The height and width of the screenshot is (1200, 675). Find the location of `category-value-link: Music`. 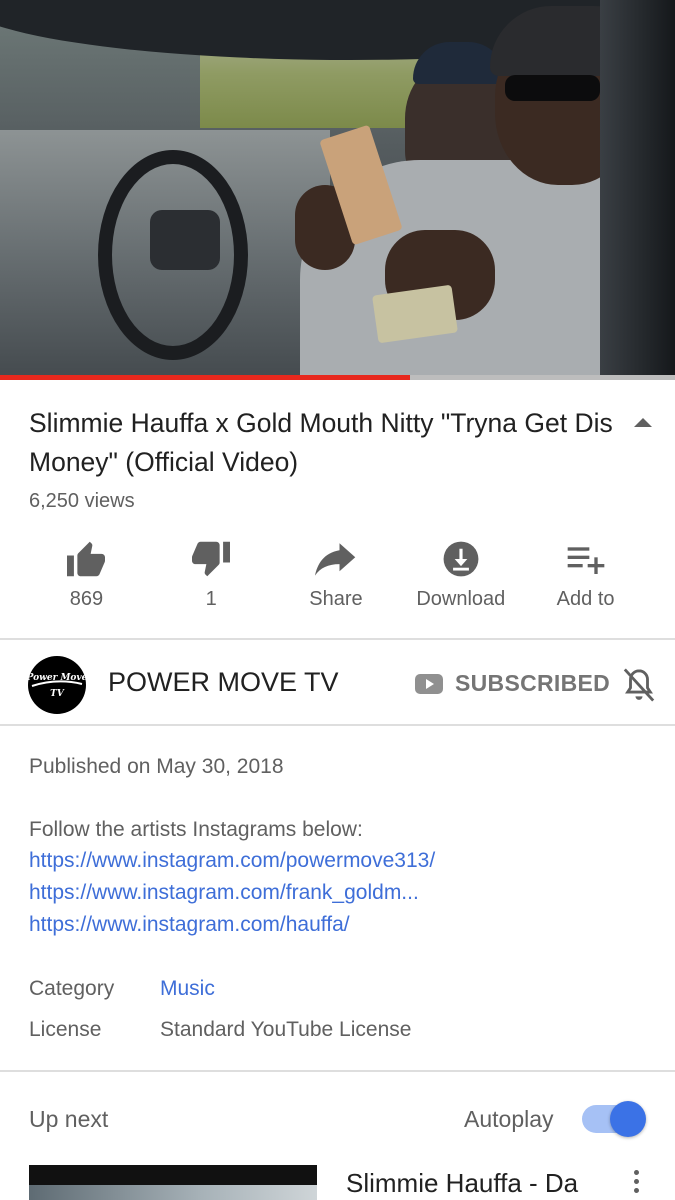

category-value-link: Music is located at coordinates (187, 989).